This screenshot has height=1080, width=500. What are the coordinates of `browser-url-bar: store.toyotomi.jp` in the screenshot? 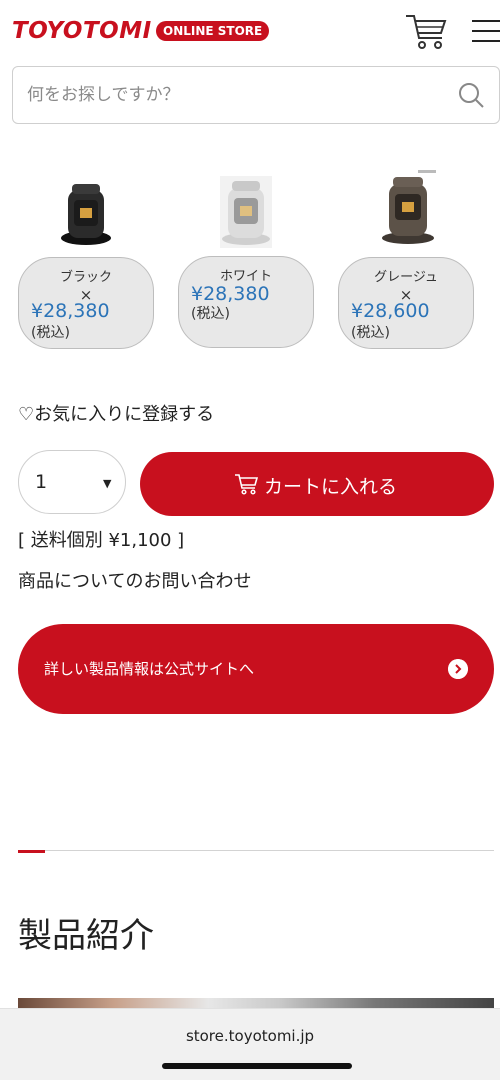 It's located at (250, 1044).